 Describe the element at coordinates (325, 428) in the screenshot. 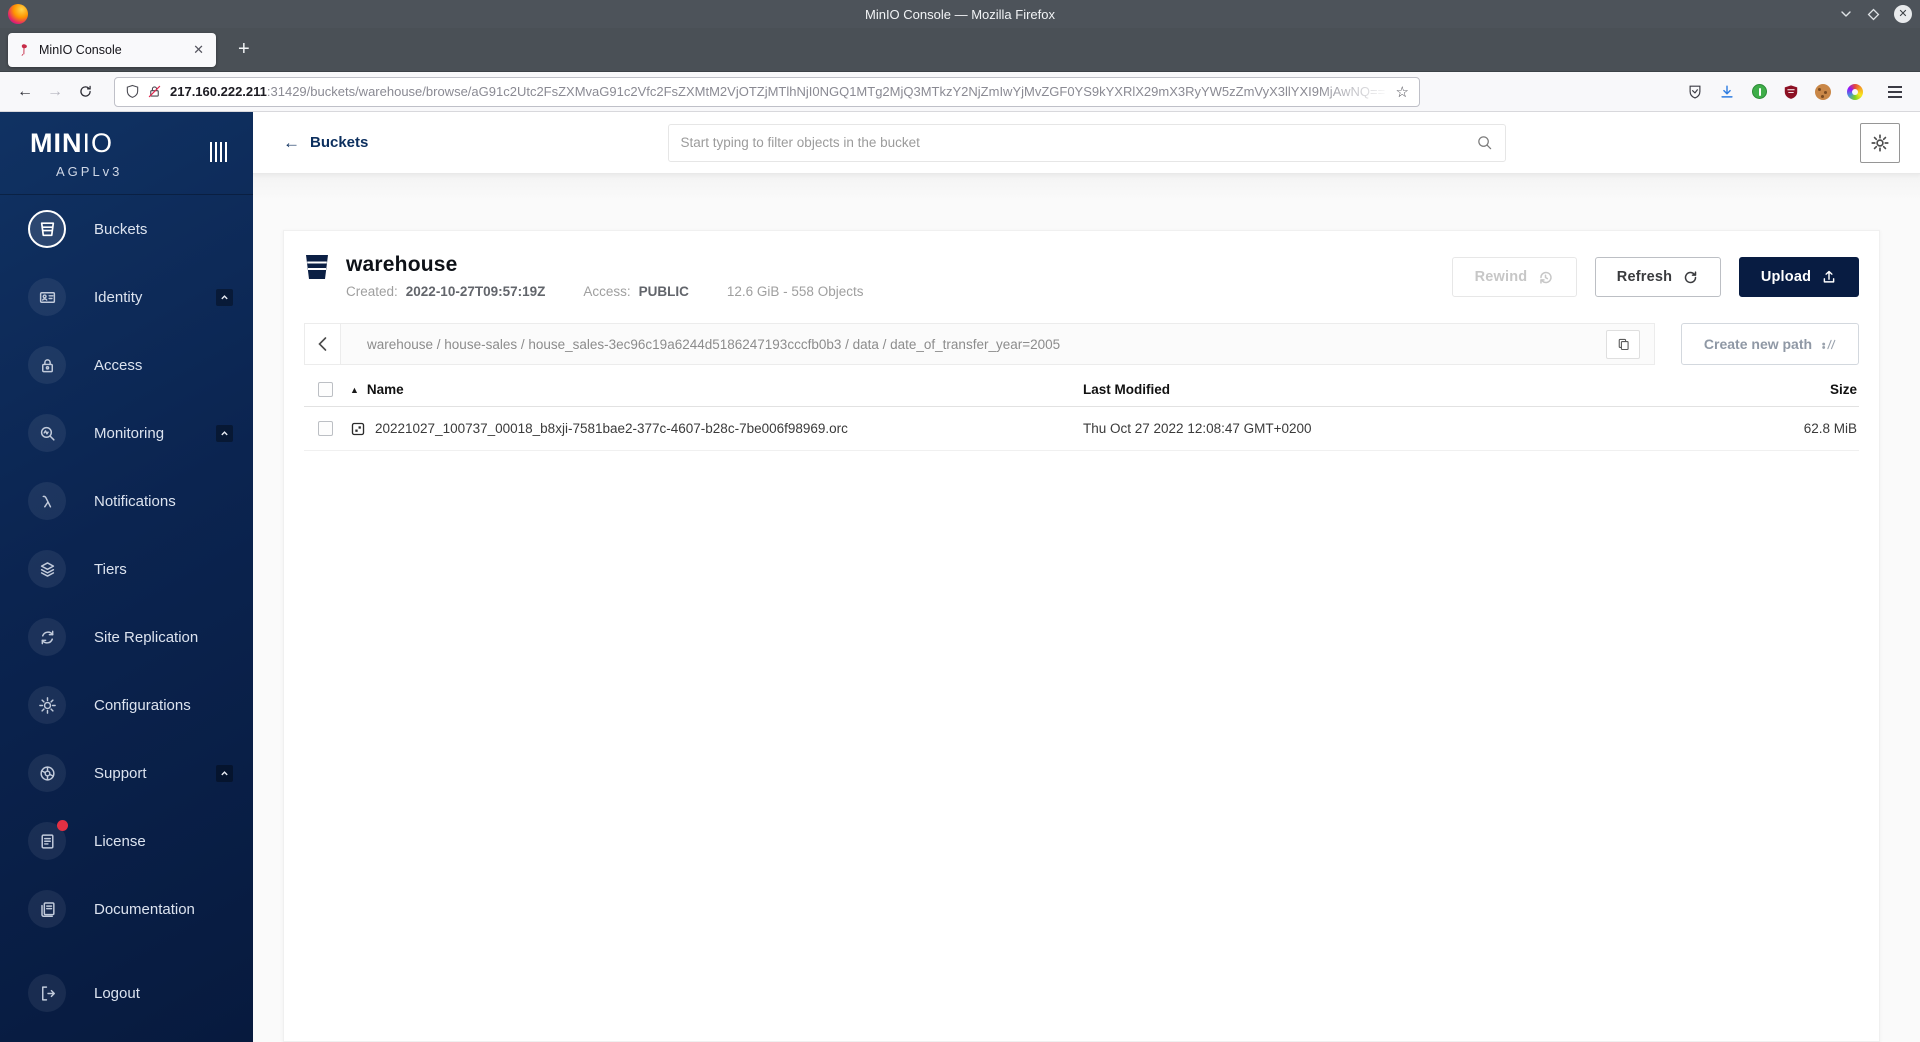

I see `row-checkbox` at that location.